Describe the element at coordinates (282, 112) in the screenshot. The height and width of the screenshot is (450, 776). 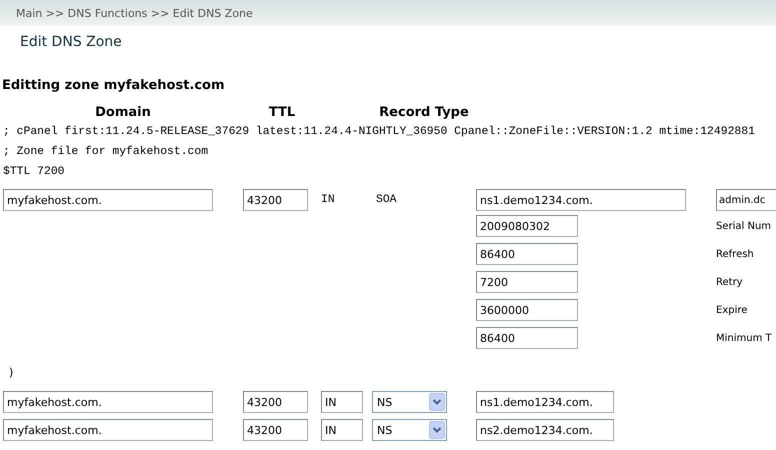
I see `column-header: TTL` at that location.